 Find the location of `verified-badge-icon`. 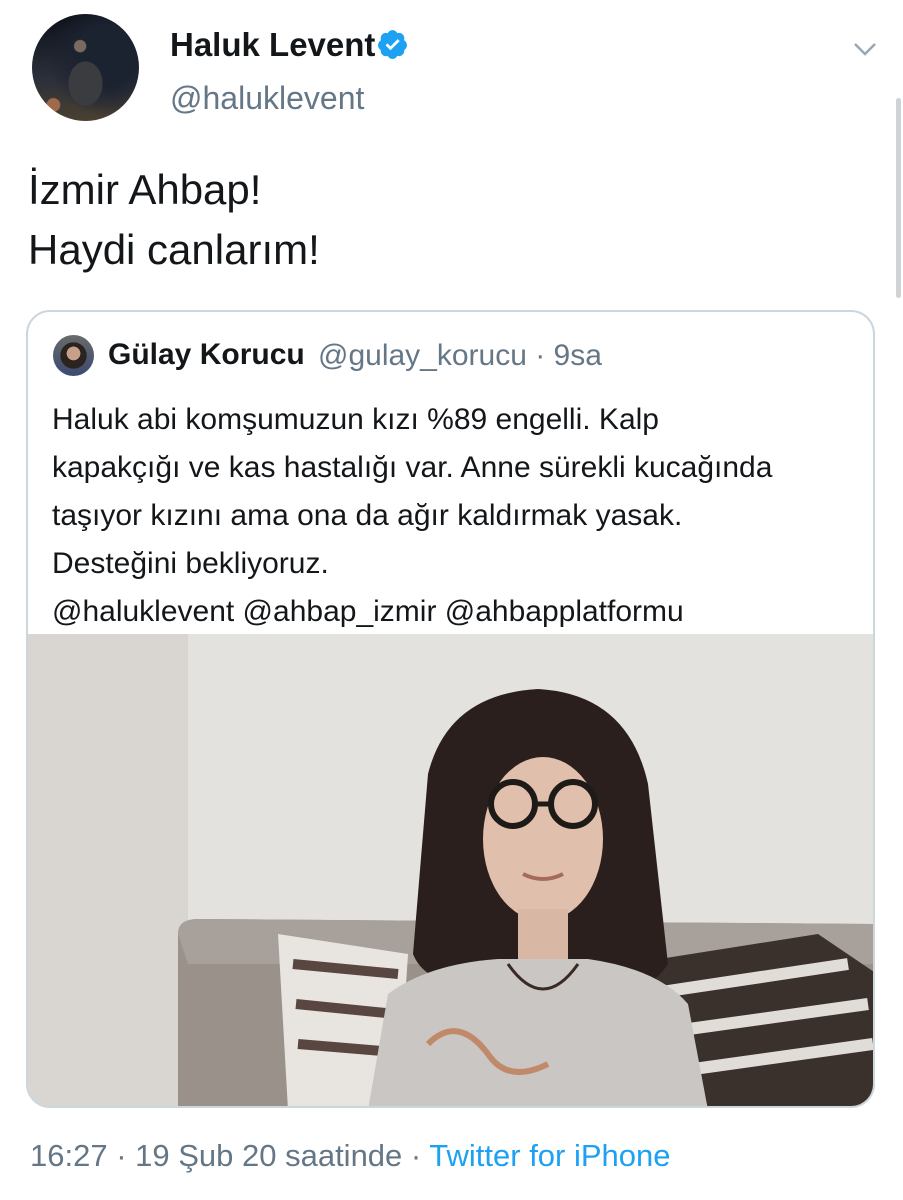

verified-badge-icon is located at coordinates (392, 44).